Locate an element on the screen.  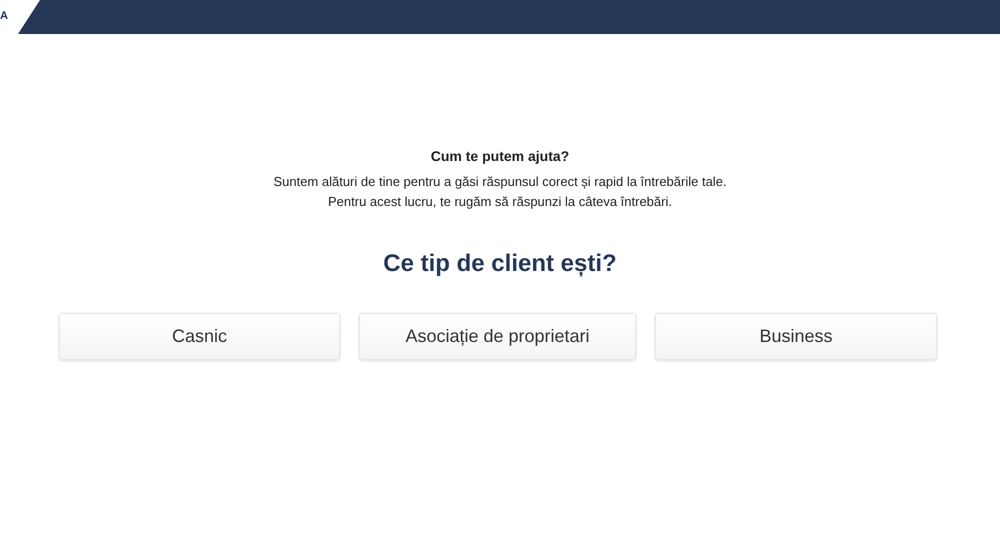
intro-text: Pentru acest lucru, te rugăm să răspunzi la câteva întrebări. is located at coordinates (500, 202).